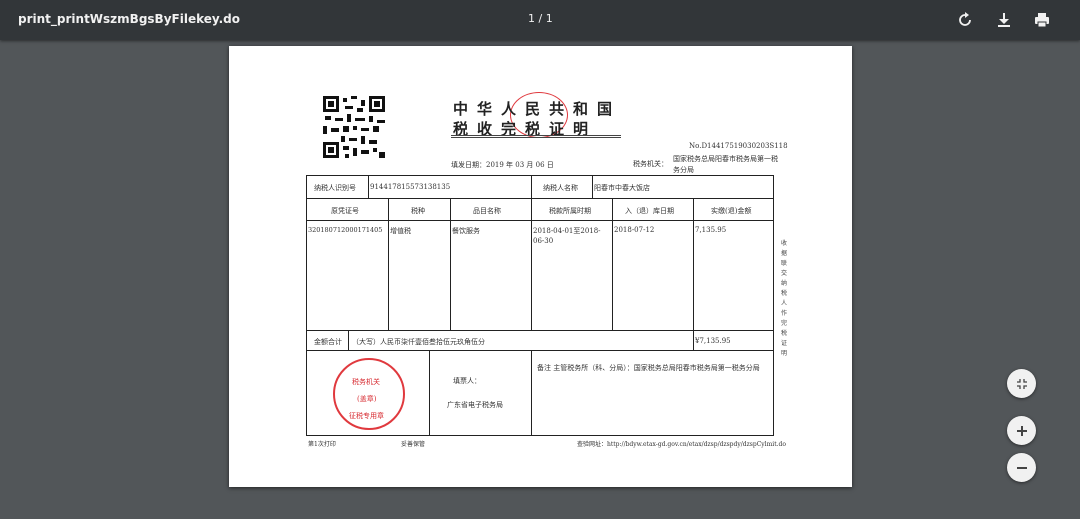  I want to click on document-title-line1: 中华人民共和国, so click(537, 109).